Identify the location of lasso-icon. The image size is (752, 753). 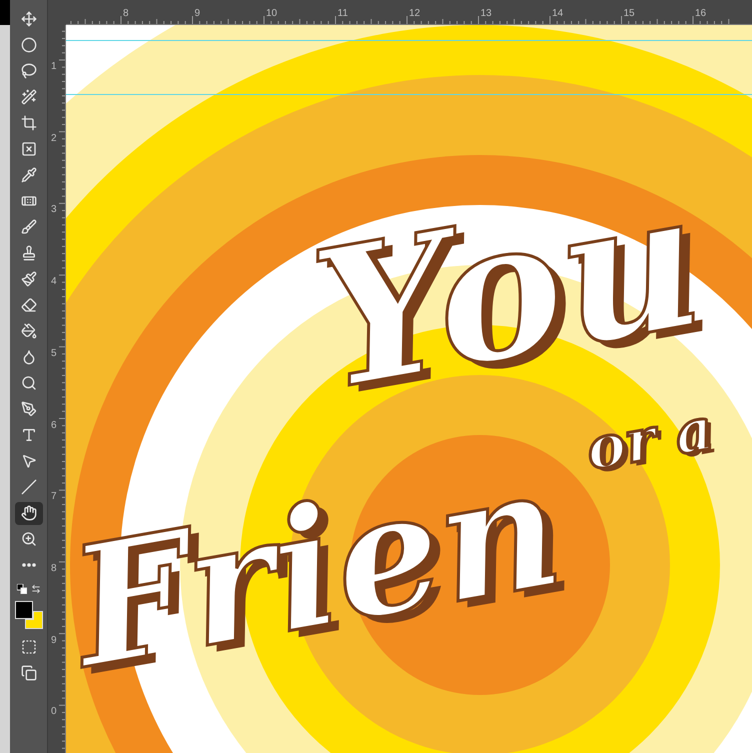
(28, 71).